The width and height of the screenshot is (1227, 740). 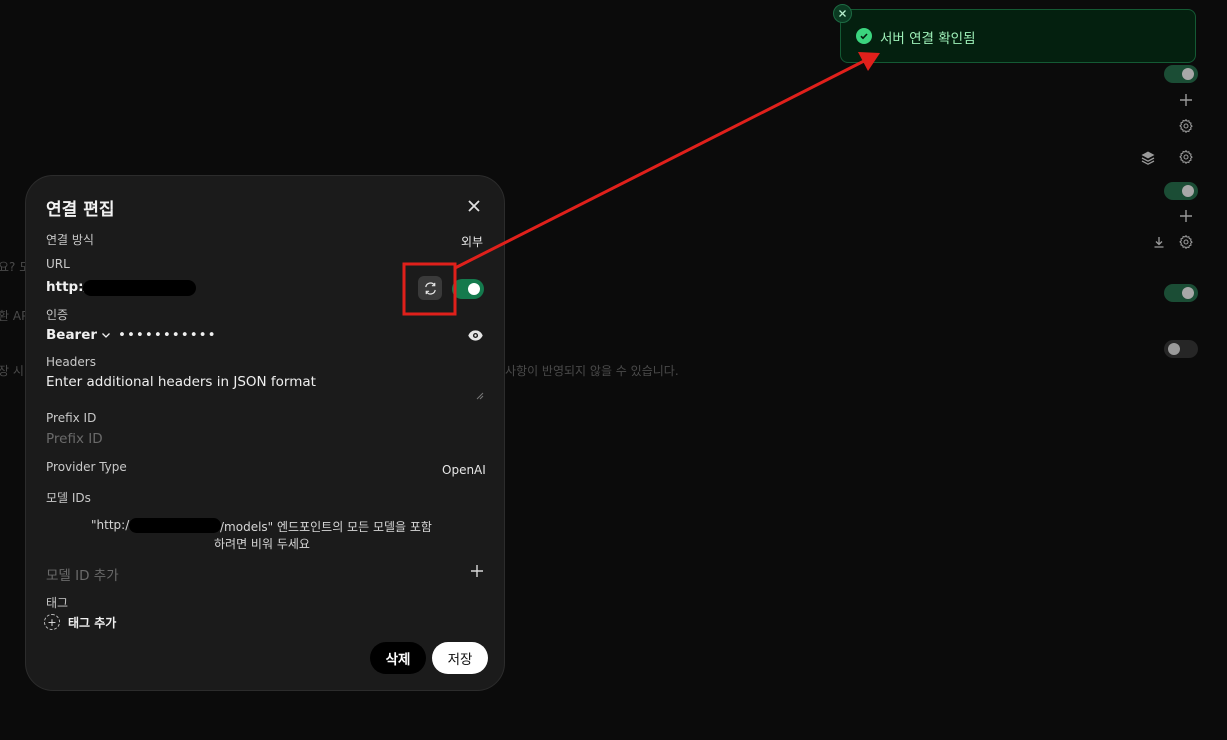 I want to click on verify-connection-button, so click(x=430, y=288).